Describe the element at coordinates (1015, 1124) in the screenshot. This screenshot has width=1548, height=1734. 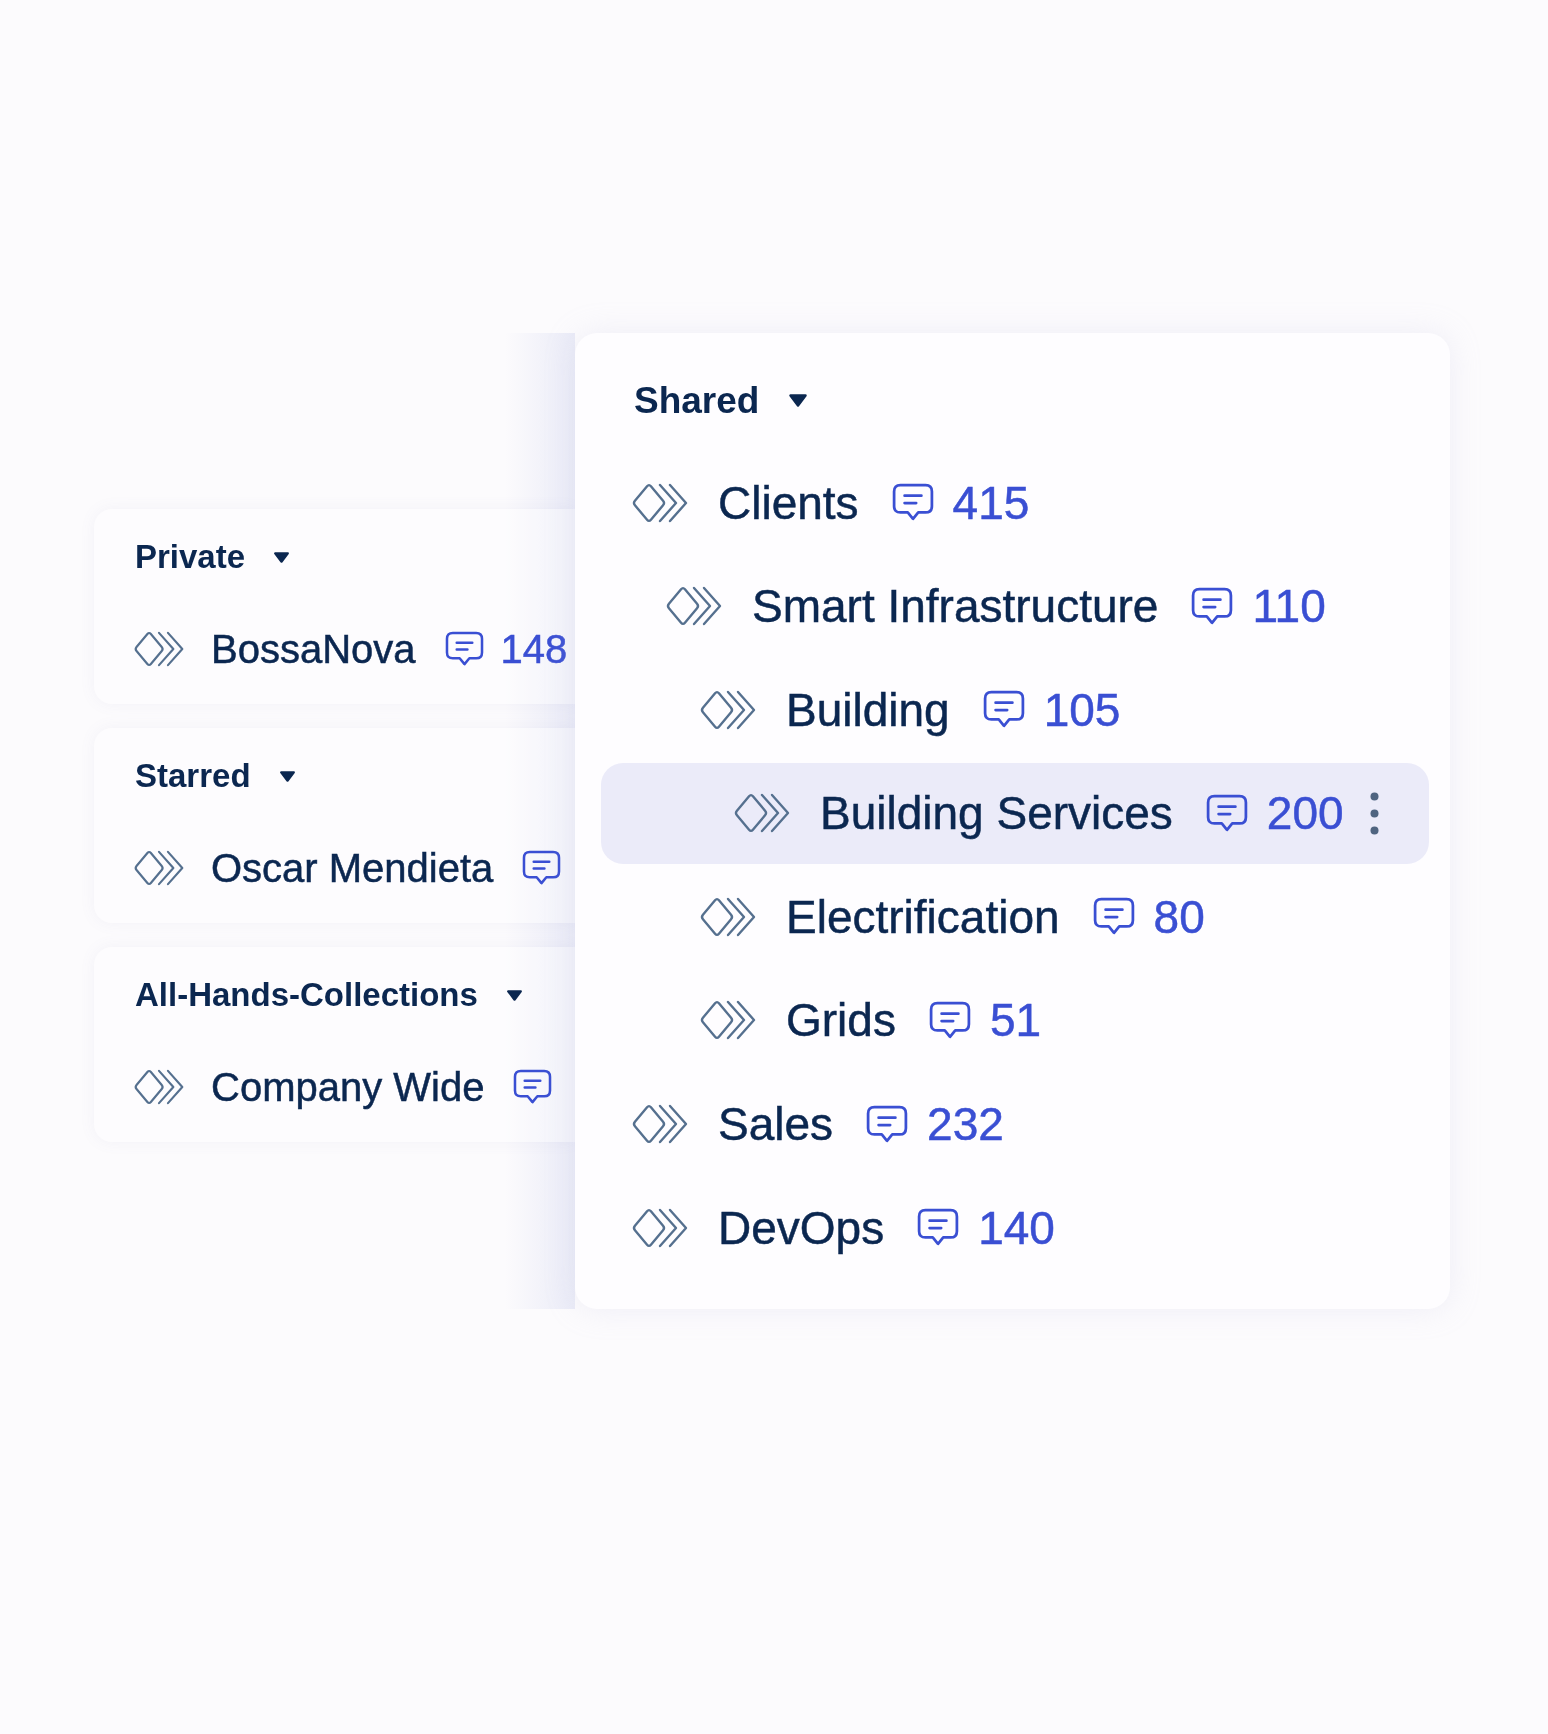
I see `tree-item: Sales 232` at that location.